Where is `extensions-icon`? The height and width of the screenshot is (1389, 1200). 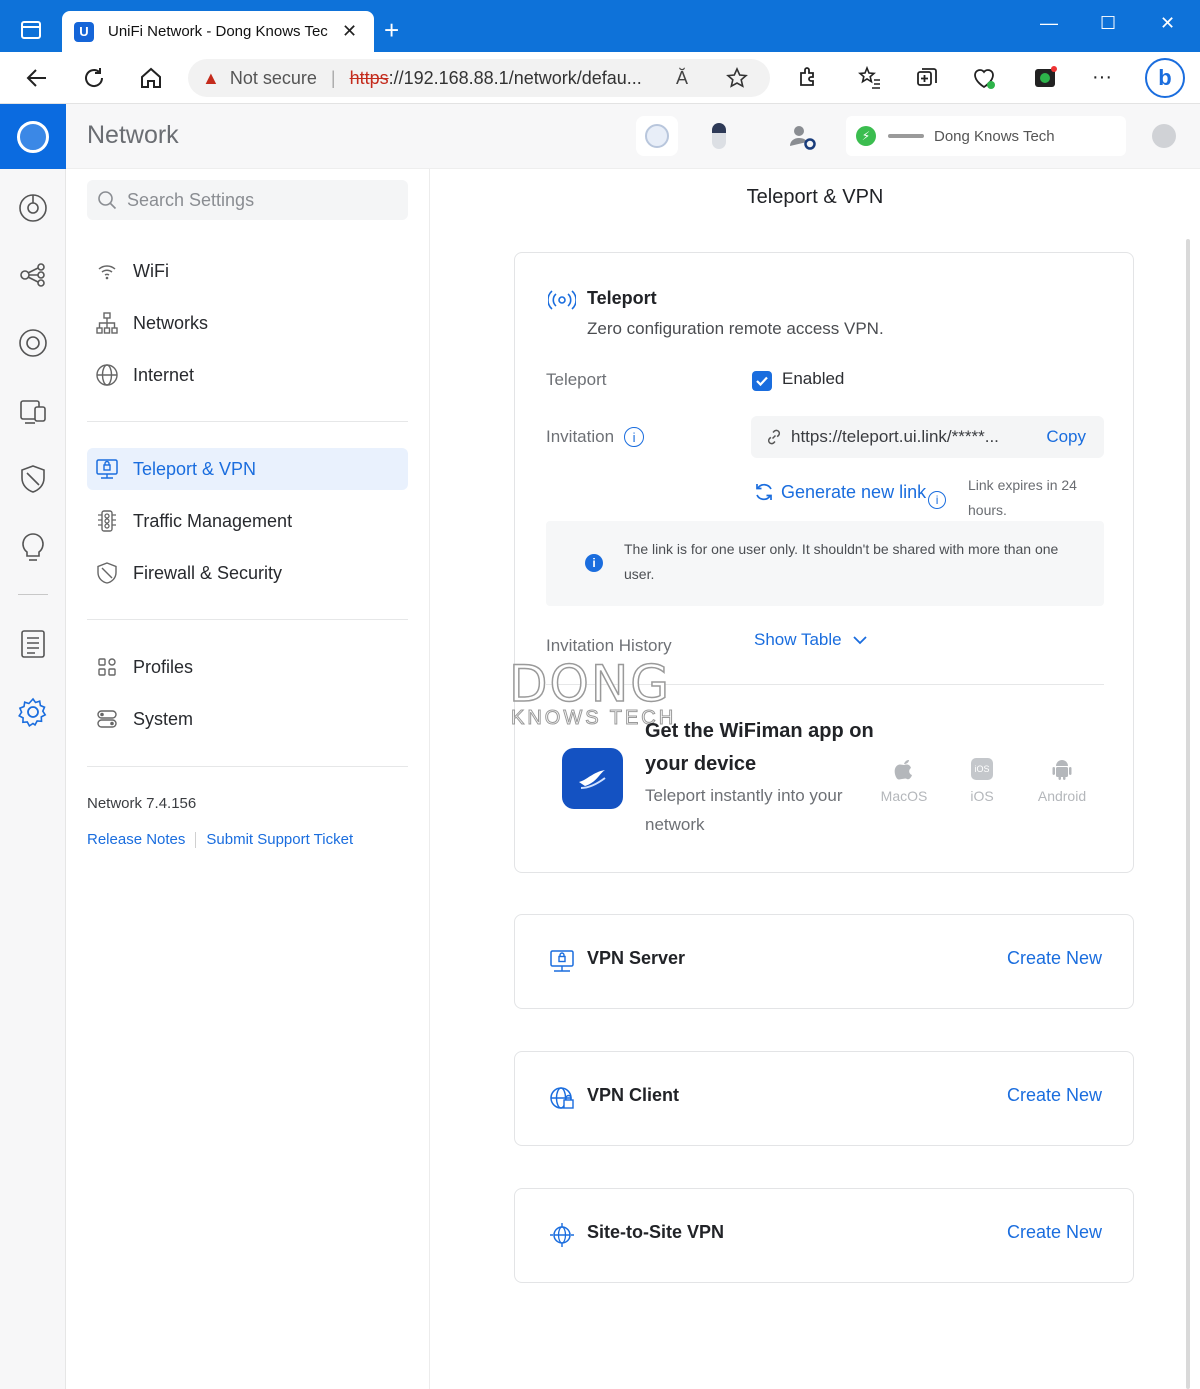 extensions-icon is located at coordinates (808, 78).